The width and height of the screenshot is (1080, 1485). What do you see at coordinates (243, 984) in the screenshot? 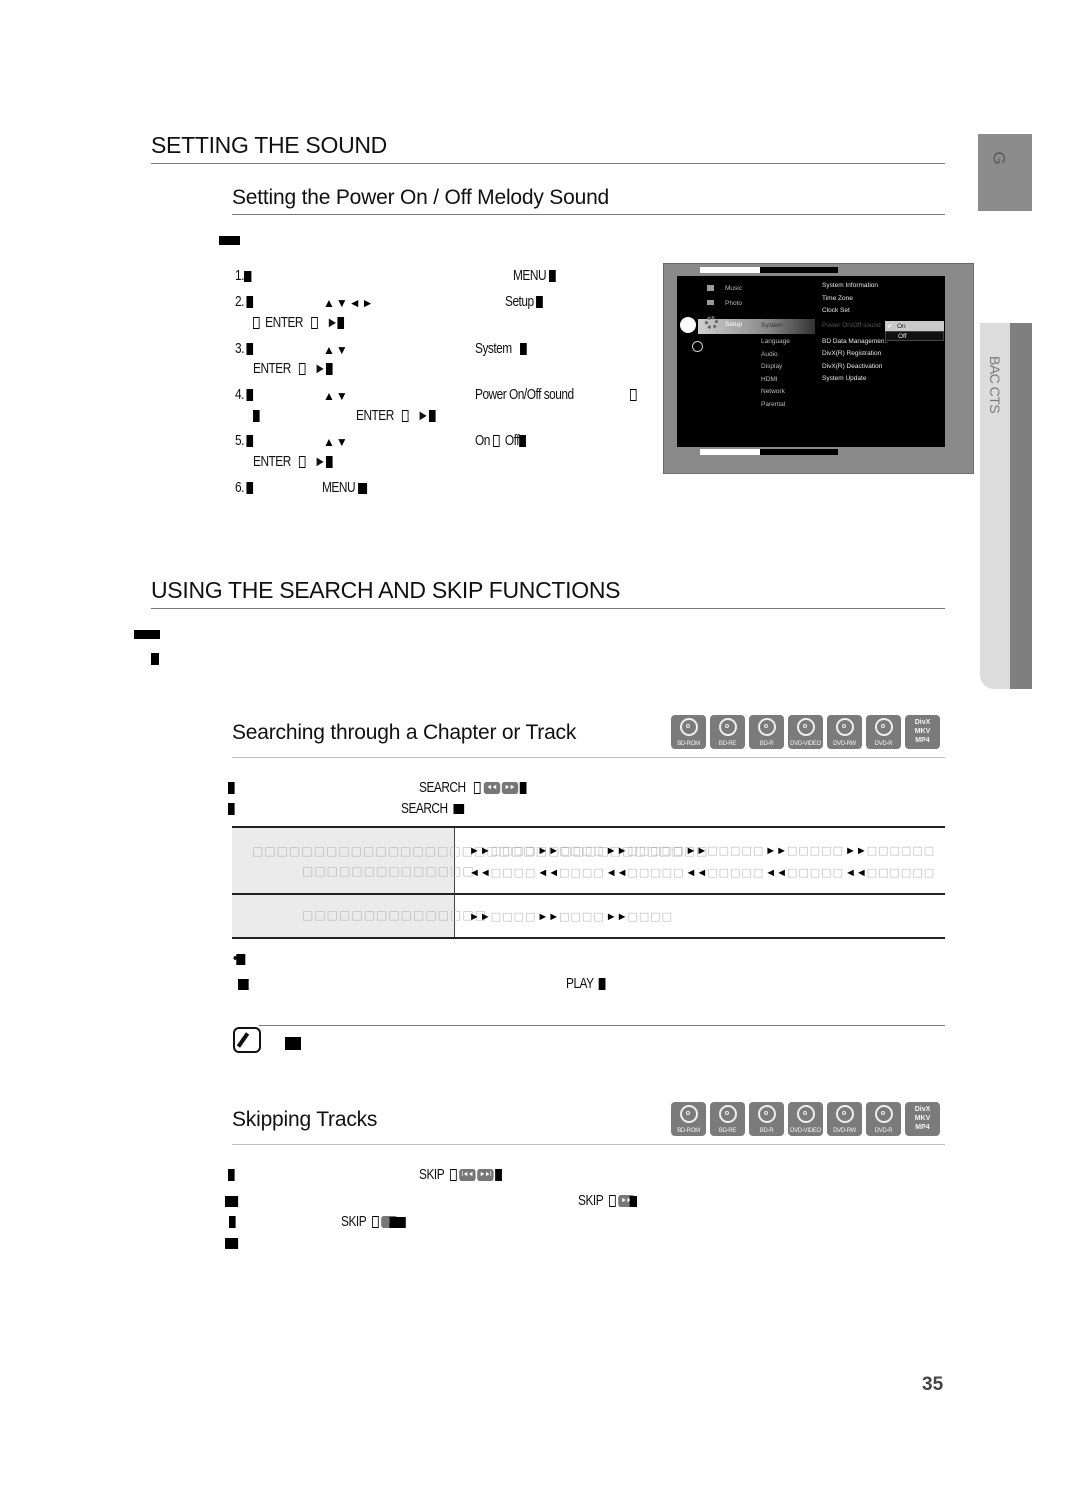
I see `play-line-glyph` at bounding box center [243, 984].